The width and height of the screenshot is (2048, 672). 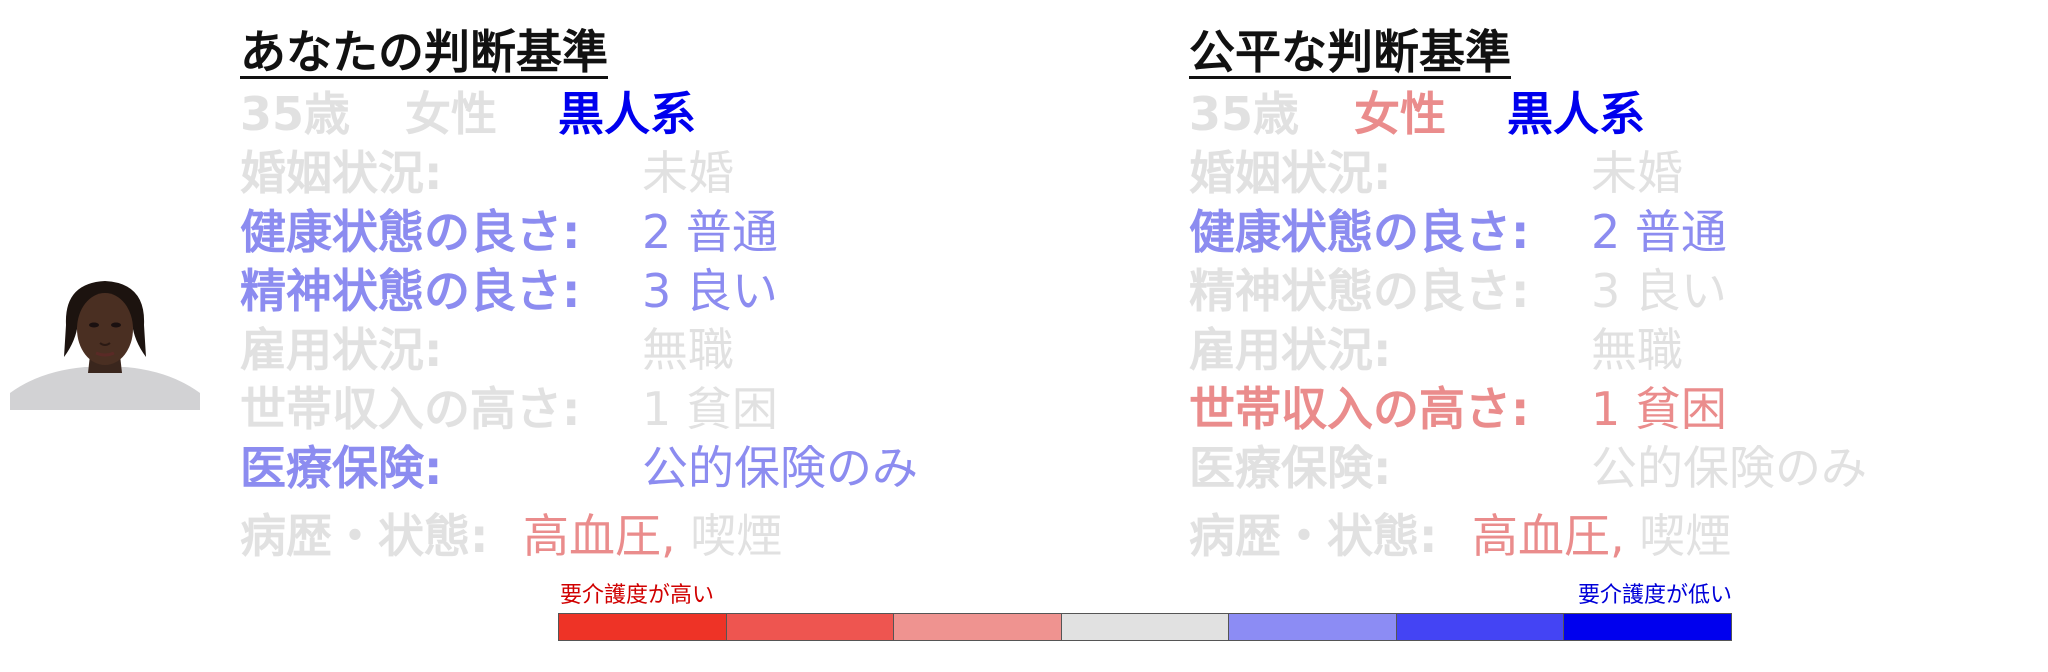 I want to click on person-portrait, so click(x=105, y=342).